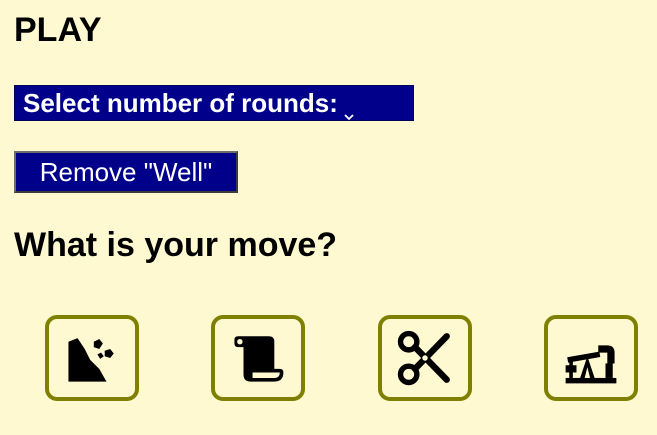  I want to click on scroll-icon, so click(258, 358).